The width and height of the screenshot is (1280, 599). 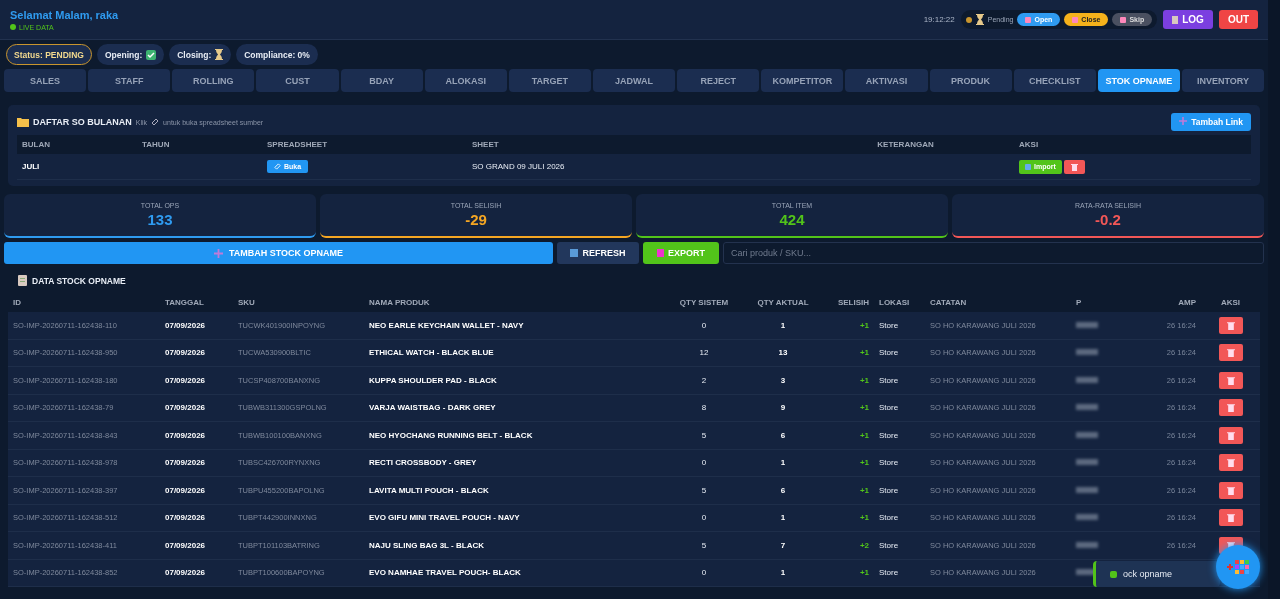 What do you see at coordinates (718, 80) in the screenshot?
I see `tab: REJECT` at bounding box center [718, 80].